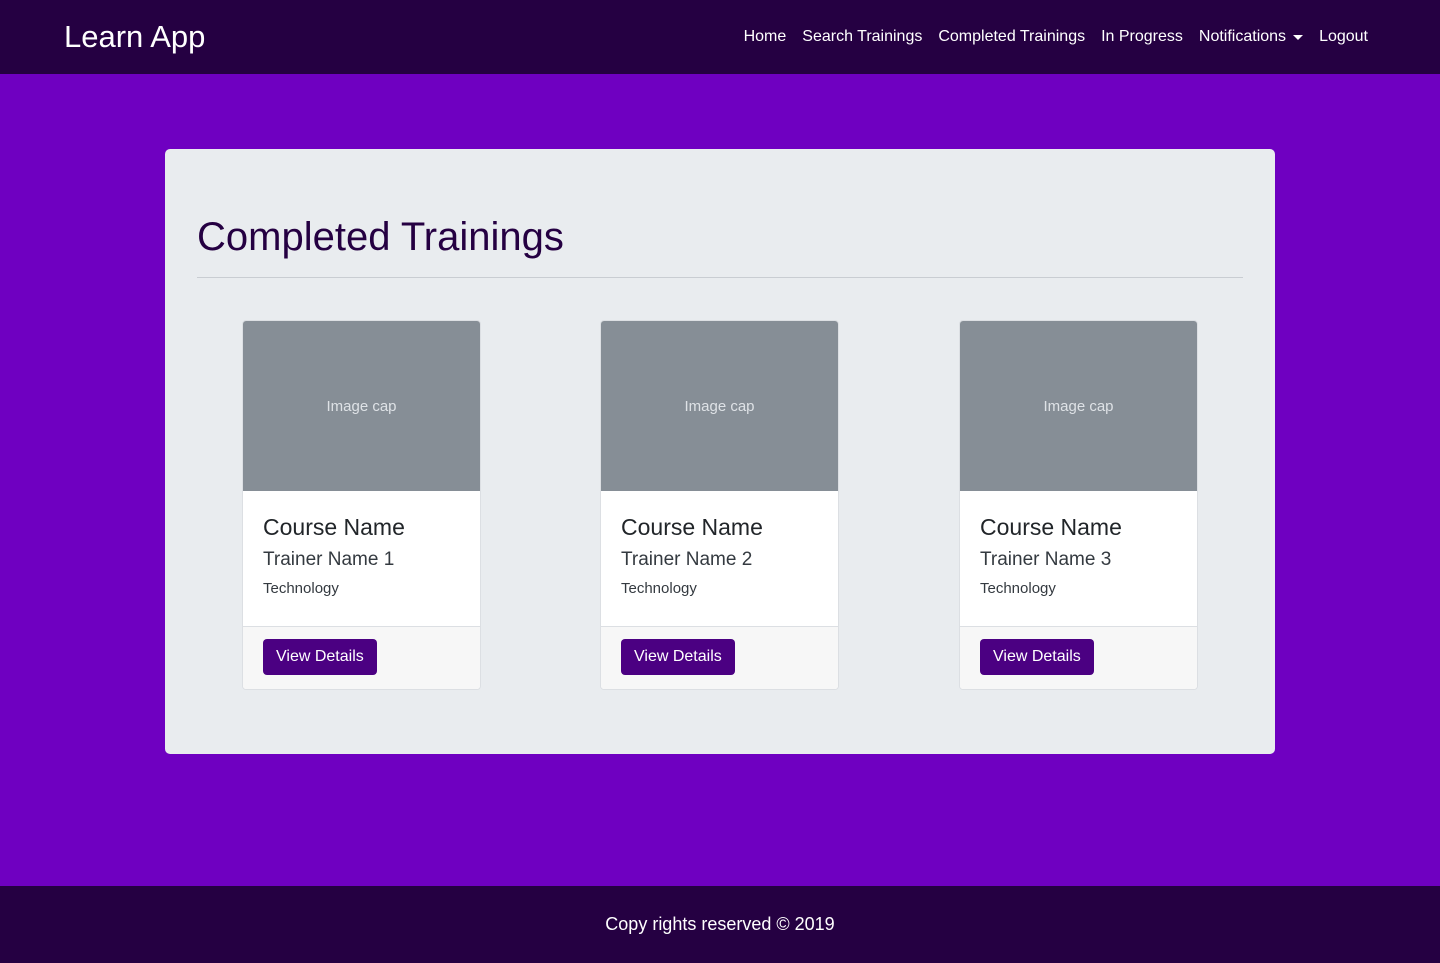  I want to click on card-body: Course Name Trainer Name 1 Technology, so click(361, 559).